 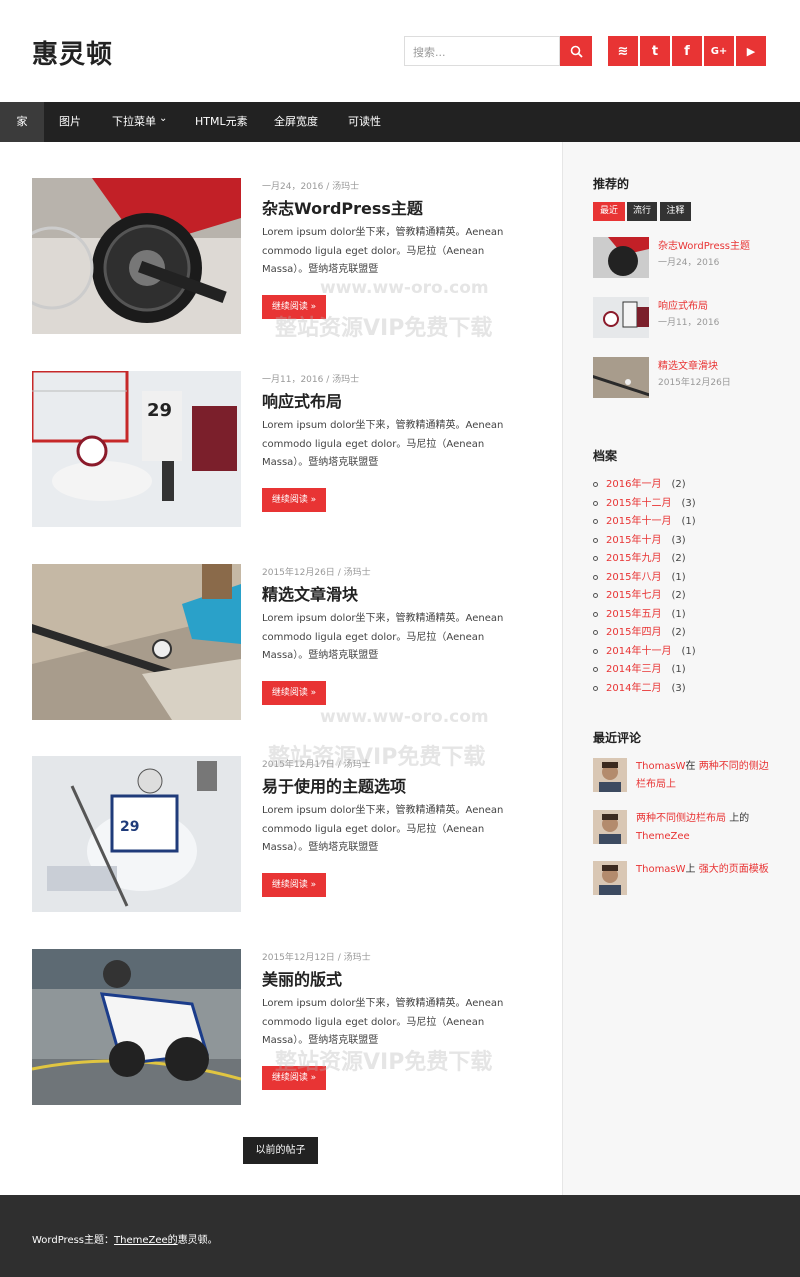 What do you see at coordinates (683, 304) in the screenshot?
I see `recommended-title: 响应式布局` at bounding box center [683, 304].